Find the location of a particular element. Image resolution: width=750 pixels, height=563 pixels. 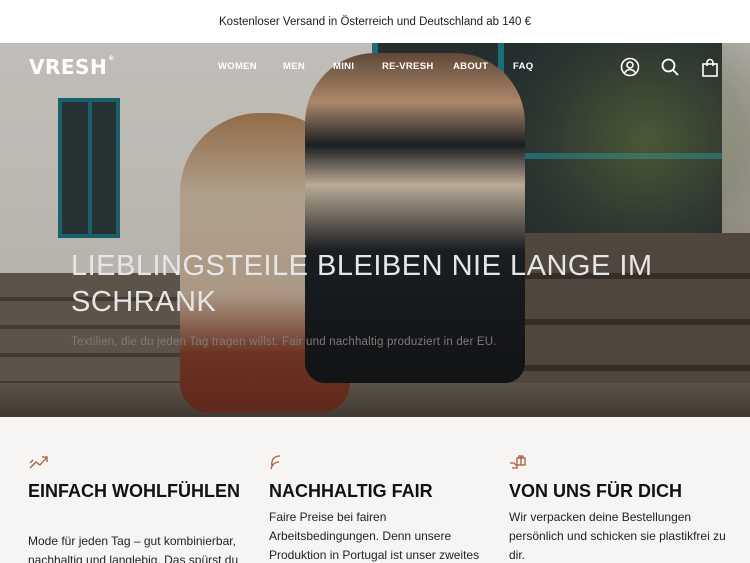

nav-re-vresh: RE-VRESH is located at coordinates (408, 66).